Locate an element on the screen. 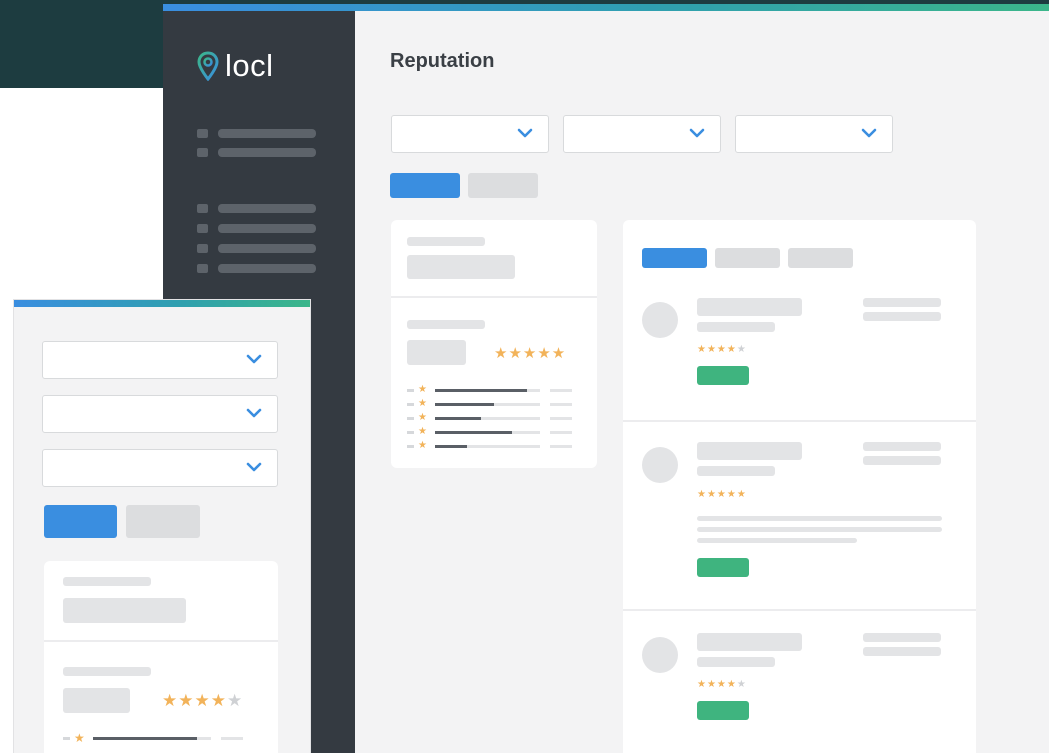 Image resolution: width=1049 pixels, height=753 pixels. tab-positive is located at coordinates (747, 258).